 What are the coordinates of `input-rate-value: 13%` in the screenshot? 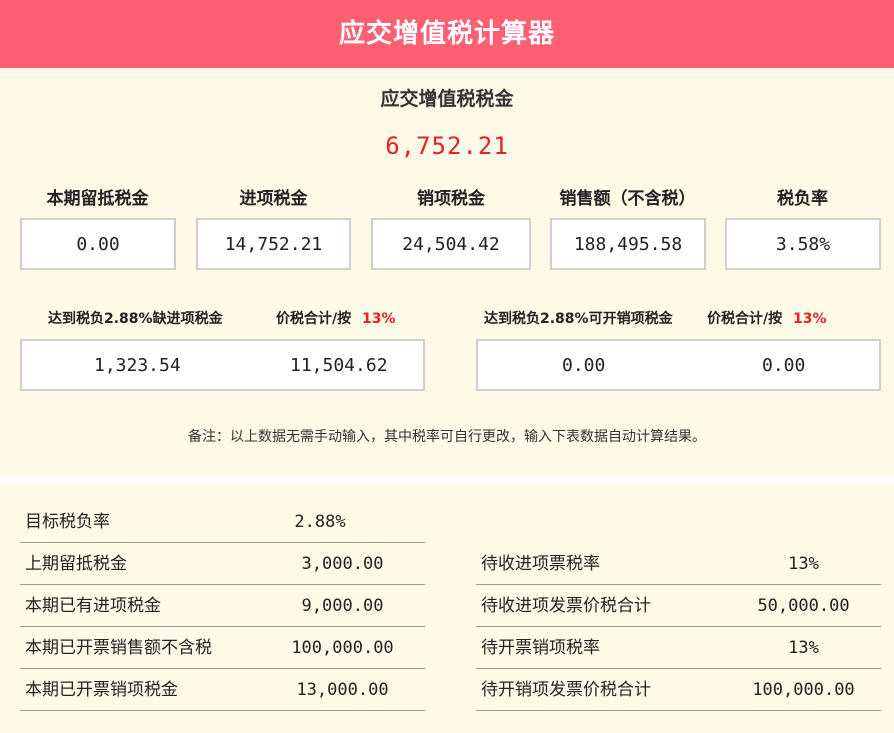 It's located at (379, 319).